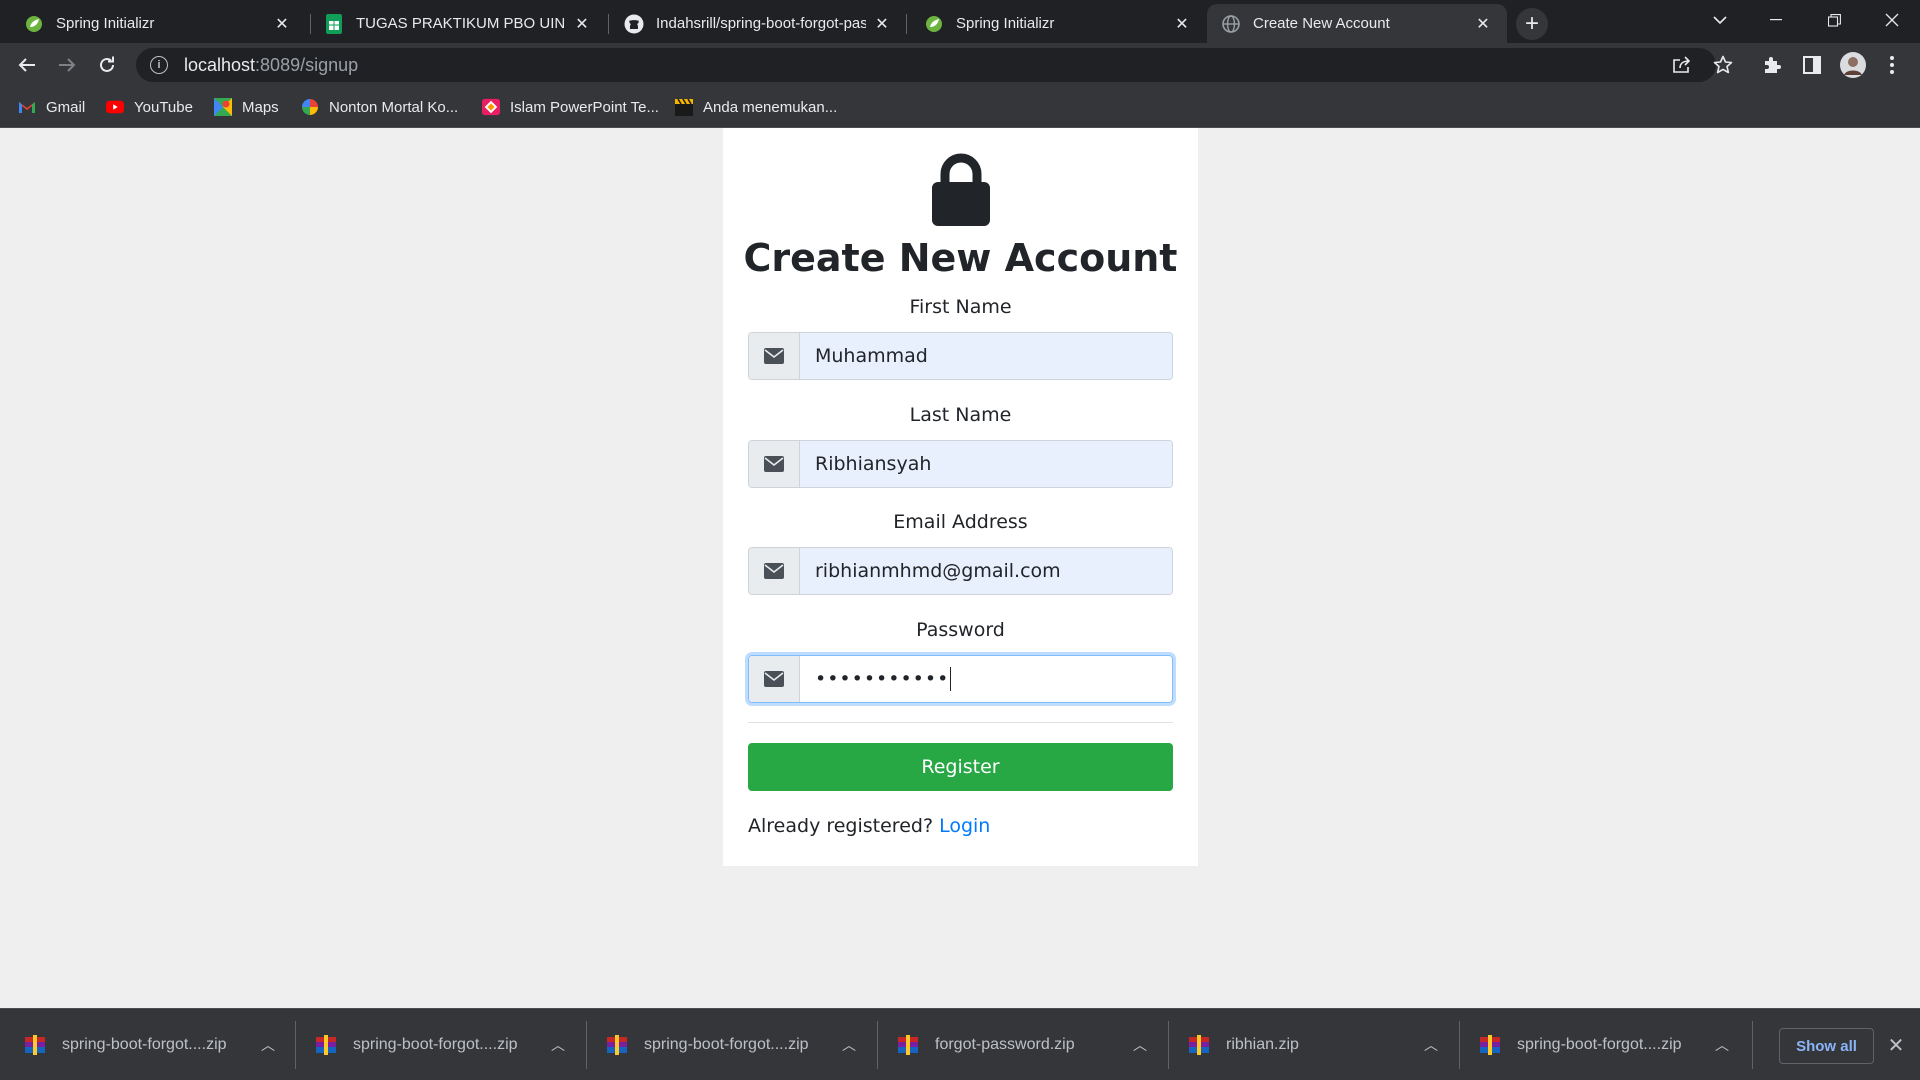 This screenshot has height=1080, width=1920. Describe the element at coordinates (986, 571) in the screenshot. I see `email-input: ribhianmhmd@gmail.com` at that location.